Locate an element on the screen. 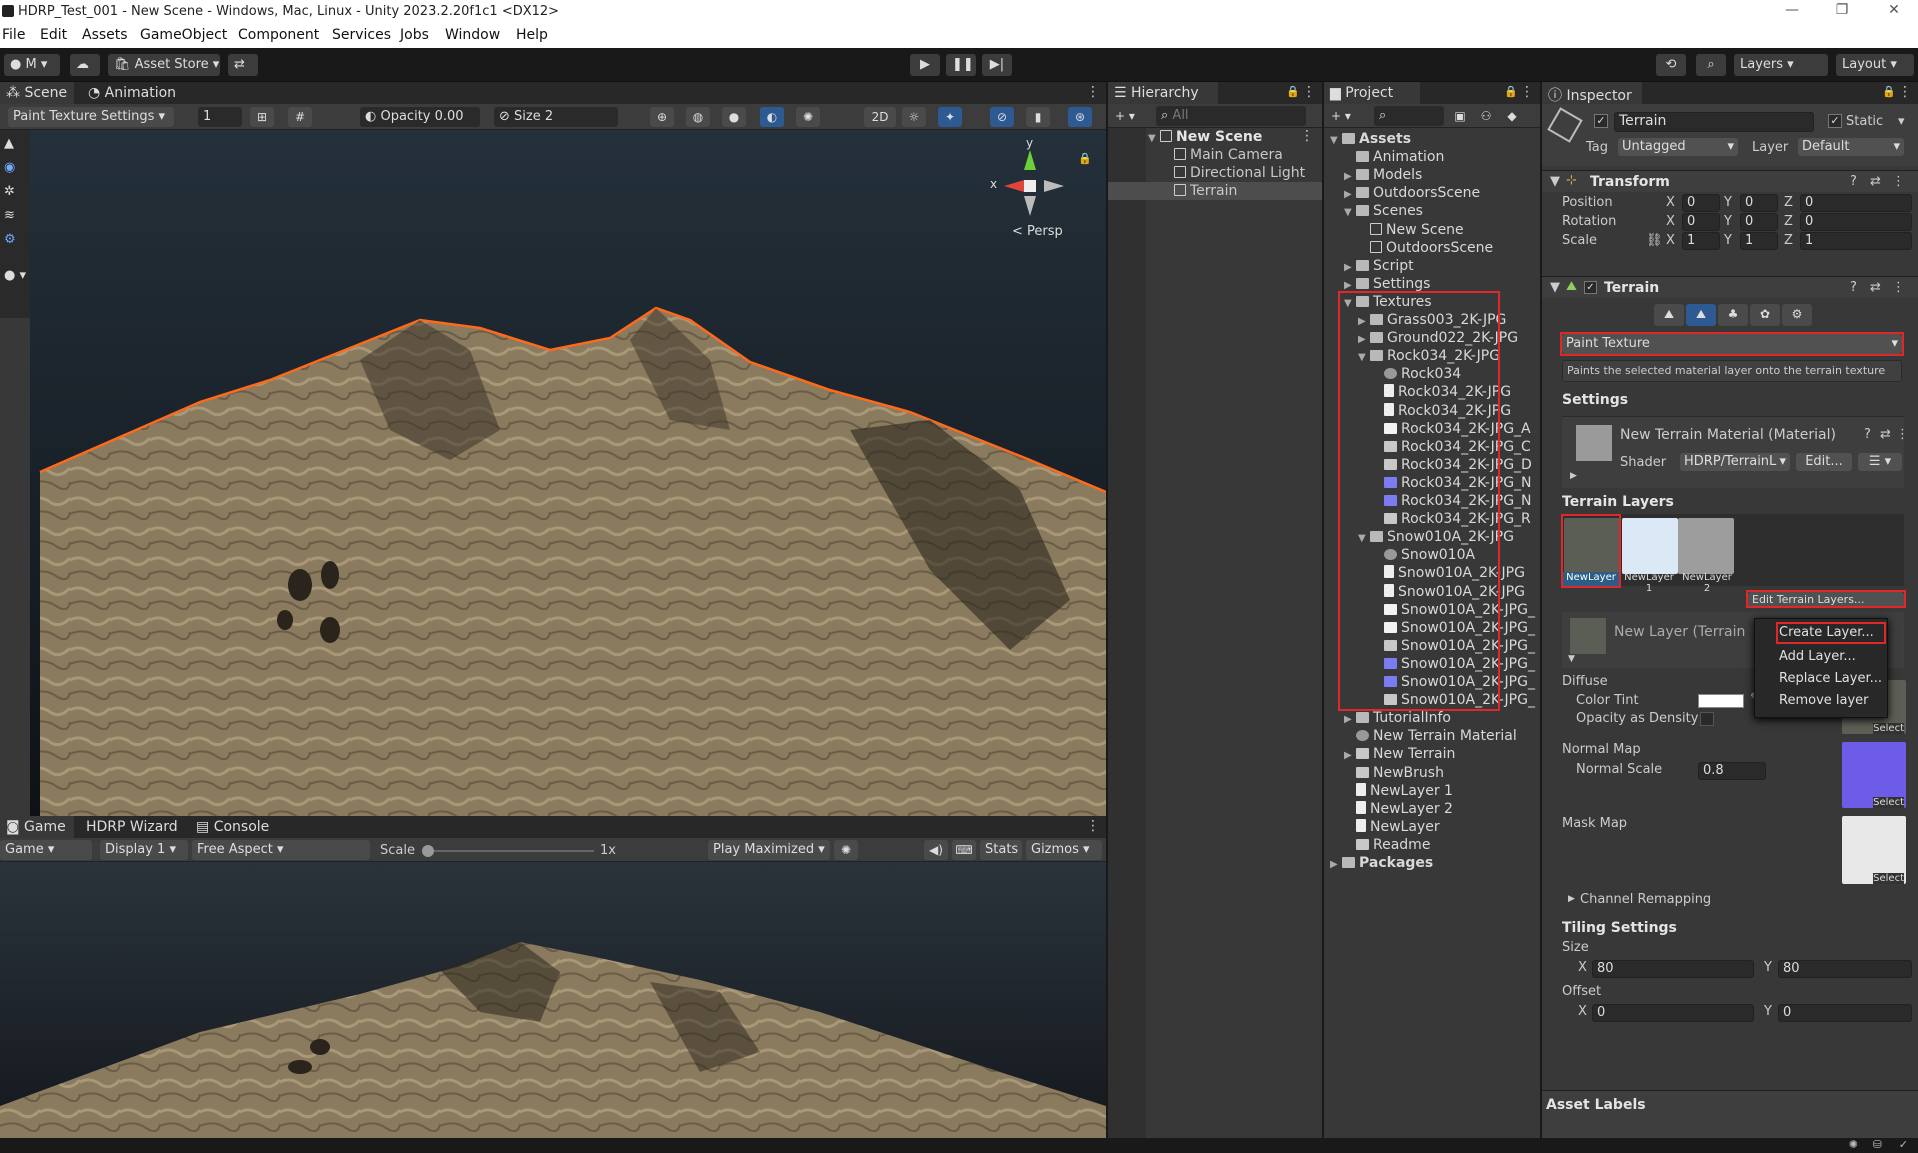  progress-status-icon: ✓ is located at coordinates (1903, 1144).